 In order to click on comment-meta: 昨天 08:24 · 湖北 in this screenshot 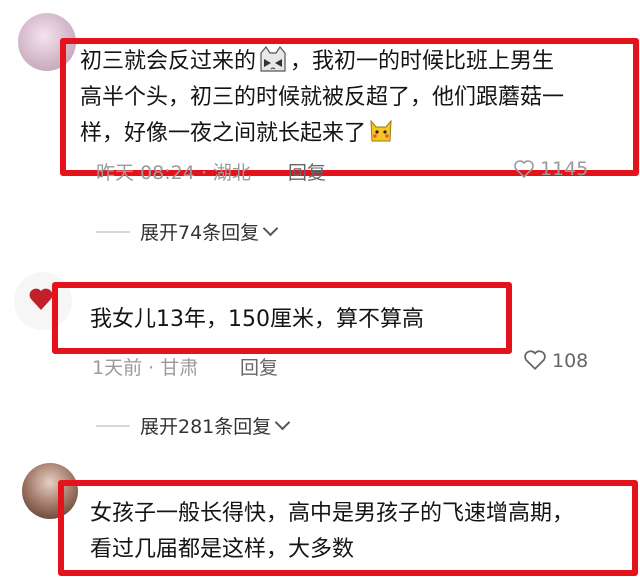, I will do `click(173, 173)`.